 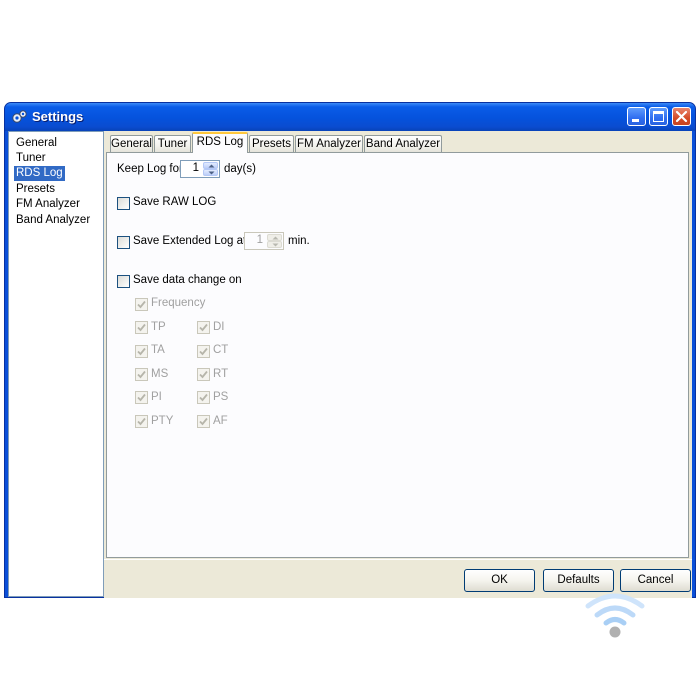 I want to click on minimize-button, so click(x=636, y=116).